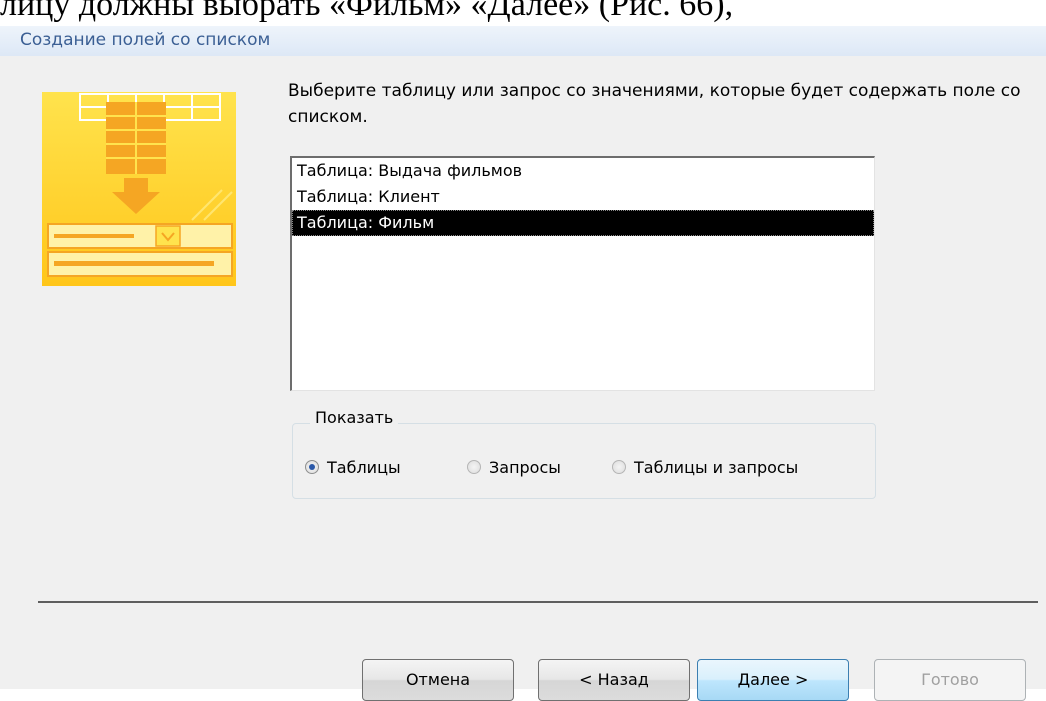  Describe the element at coordinates (716, 467) in the screenshot. I see `radio-tables-and-queries-label: Таблицы и запросы` at that location.